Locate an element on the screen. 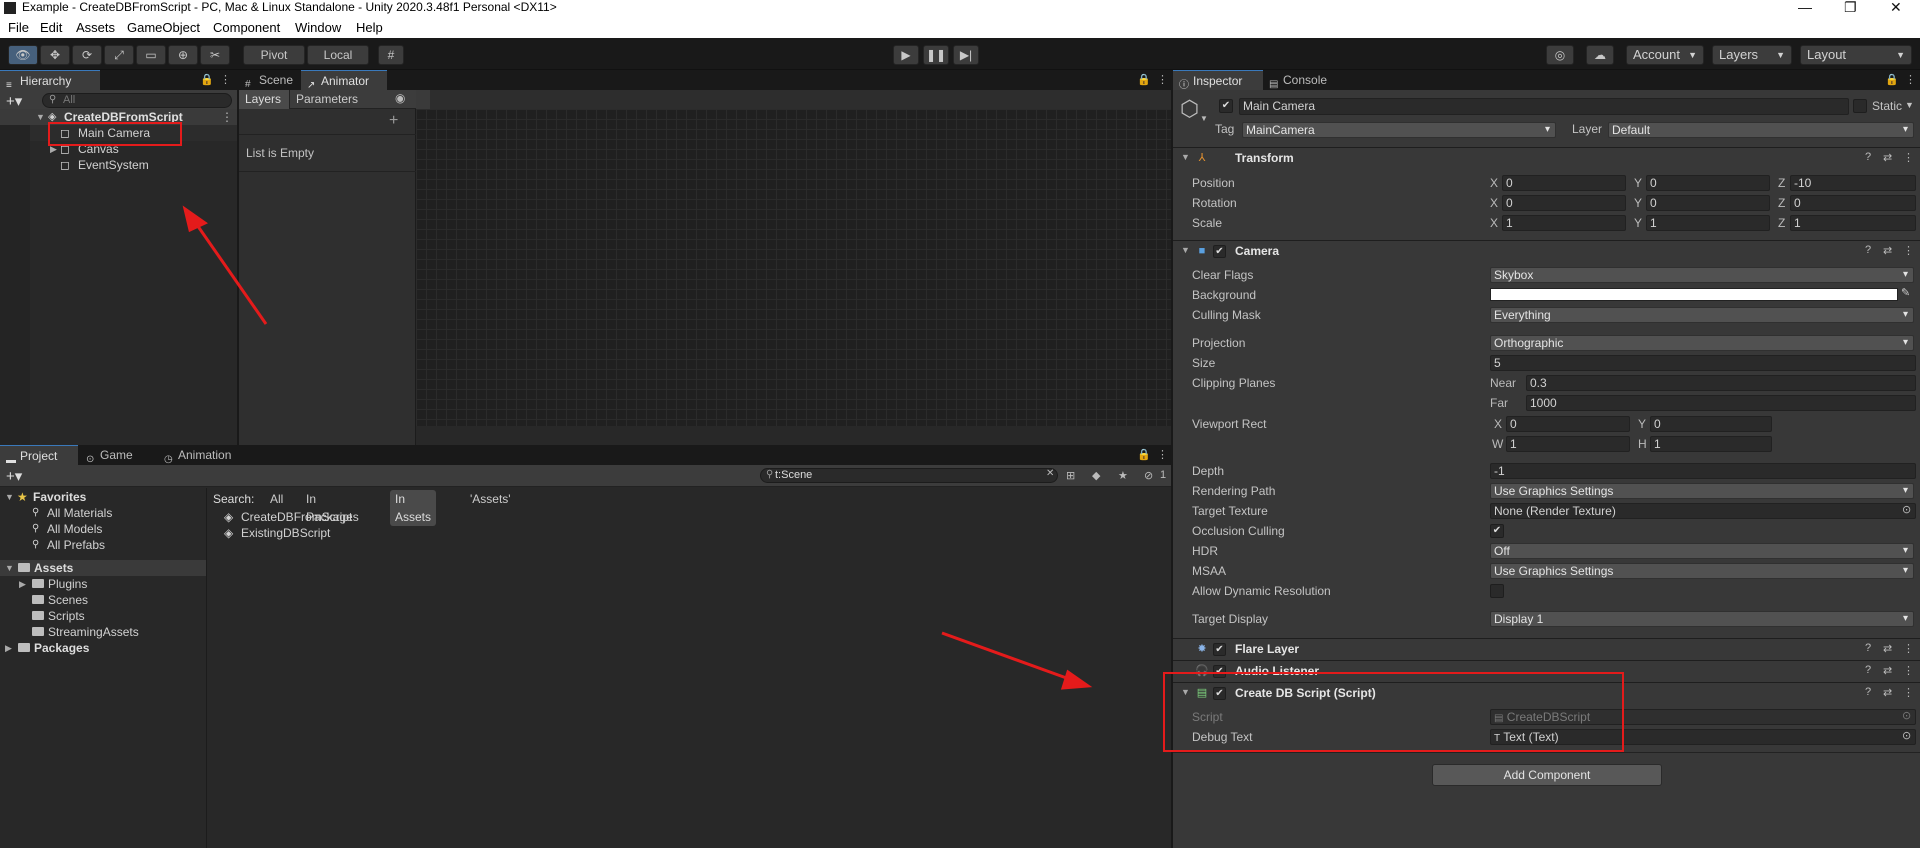 The width and height of the screenshot is (1920, 848). position-x-field: 0 is located at coordinates (1564, 183).